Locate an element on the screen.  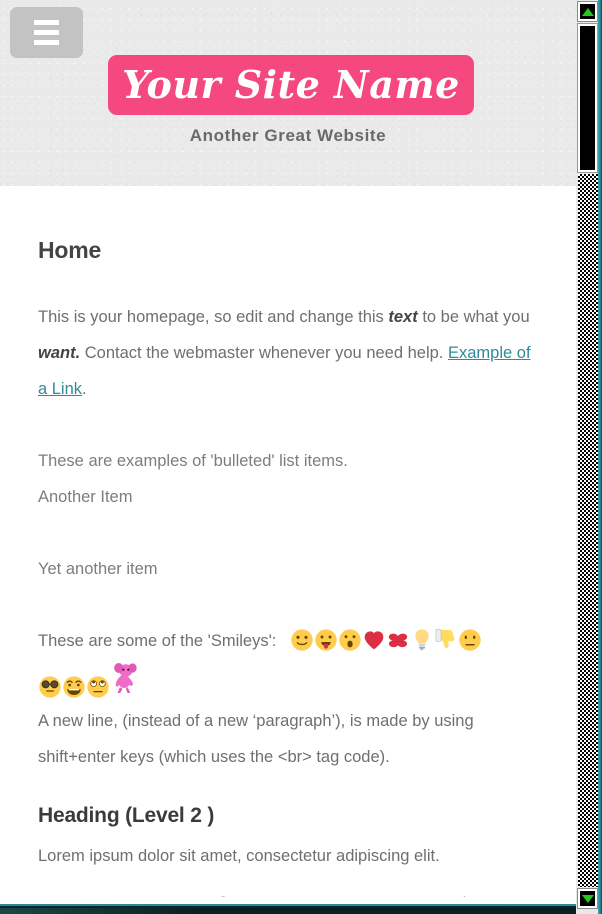
vertical-scrollbar is located at coordinates (589, 457).